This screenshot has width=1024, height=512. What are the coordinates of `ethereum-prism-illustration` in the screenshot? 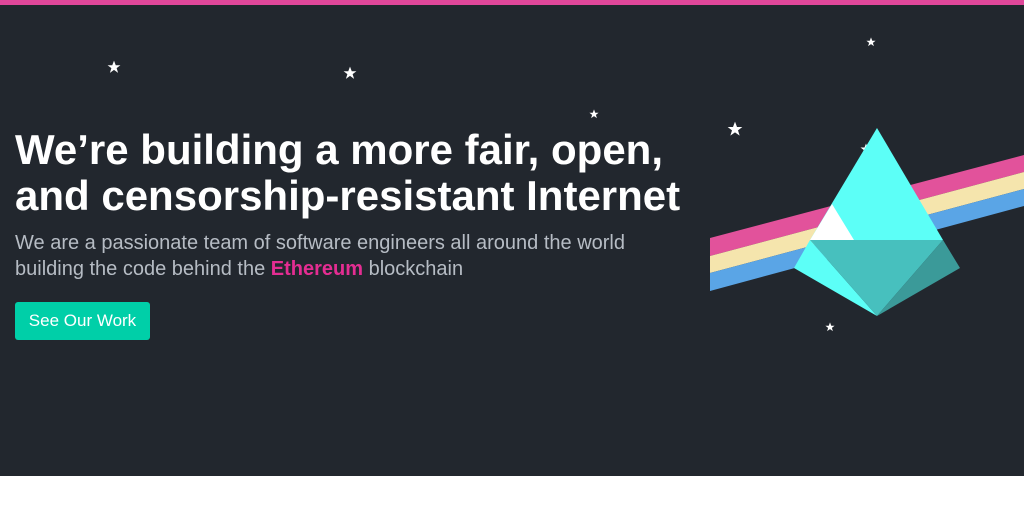 It's located at (867, 222).